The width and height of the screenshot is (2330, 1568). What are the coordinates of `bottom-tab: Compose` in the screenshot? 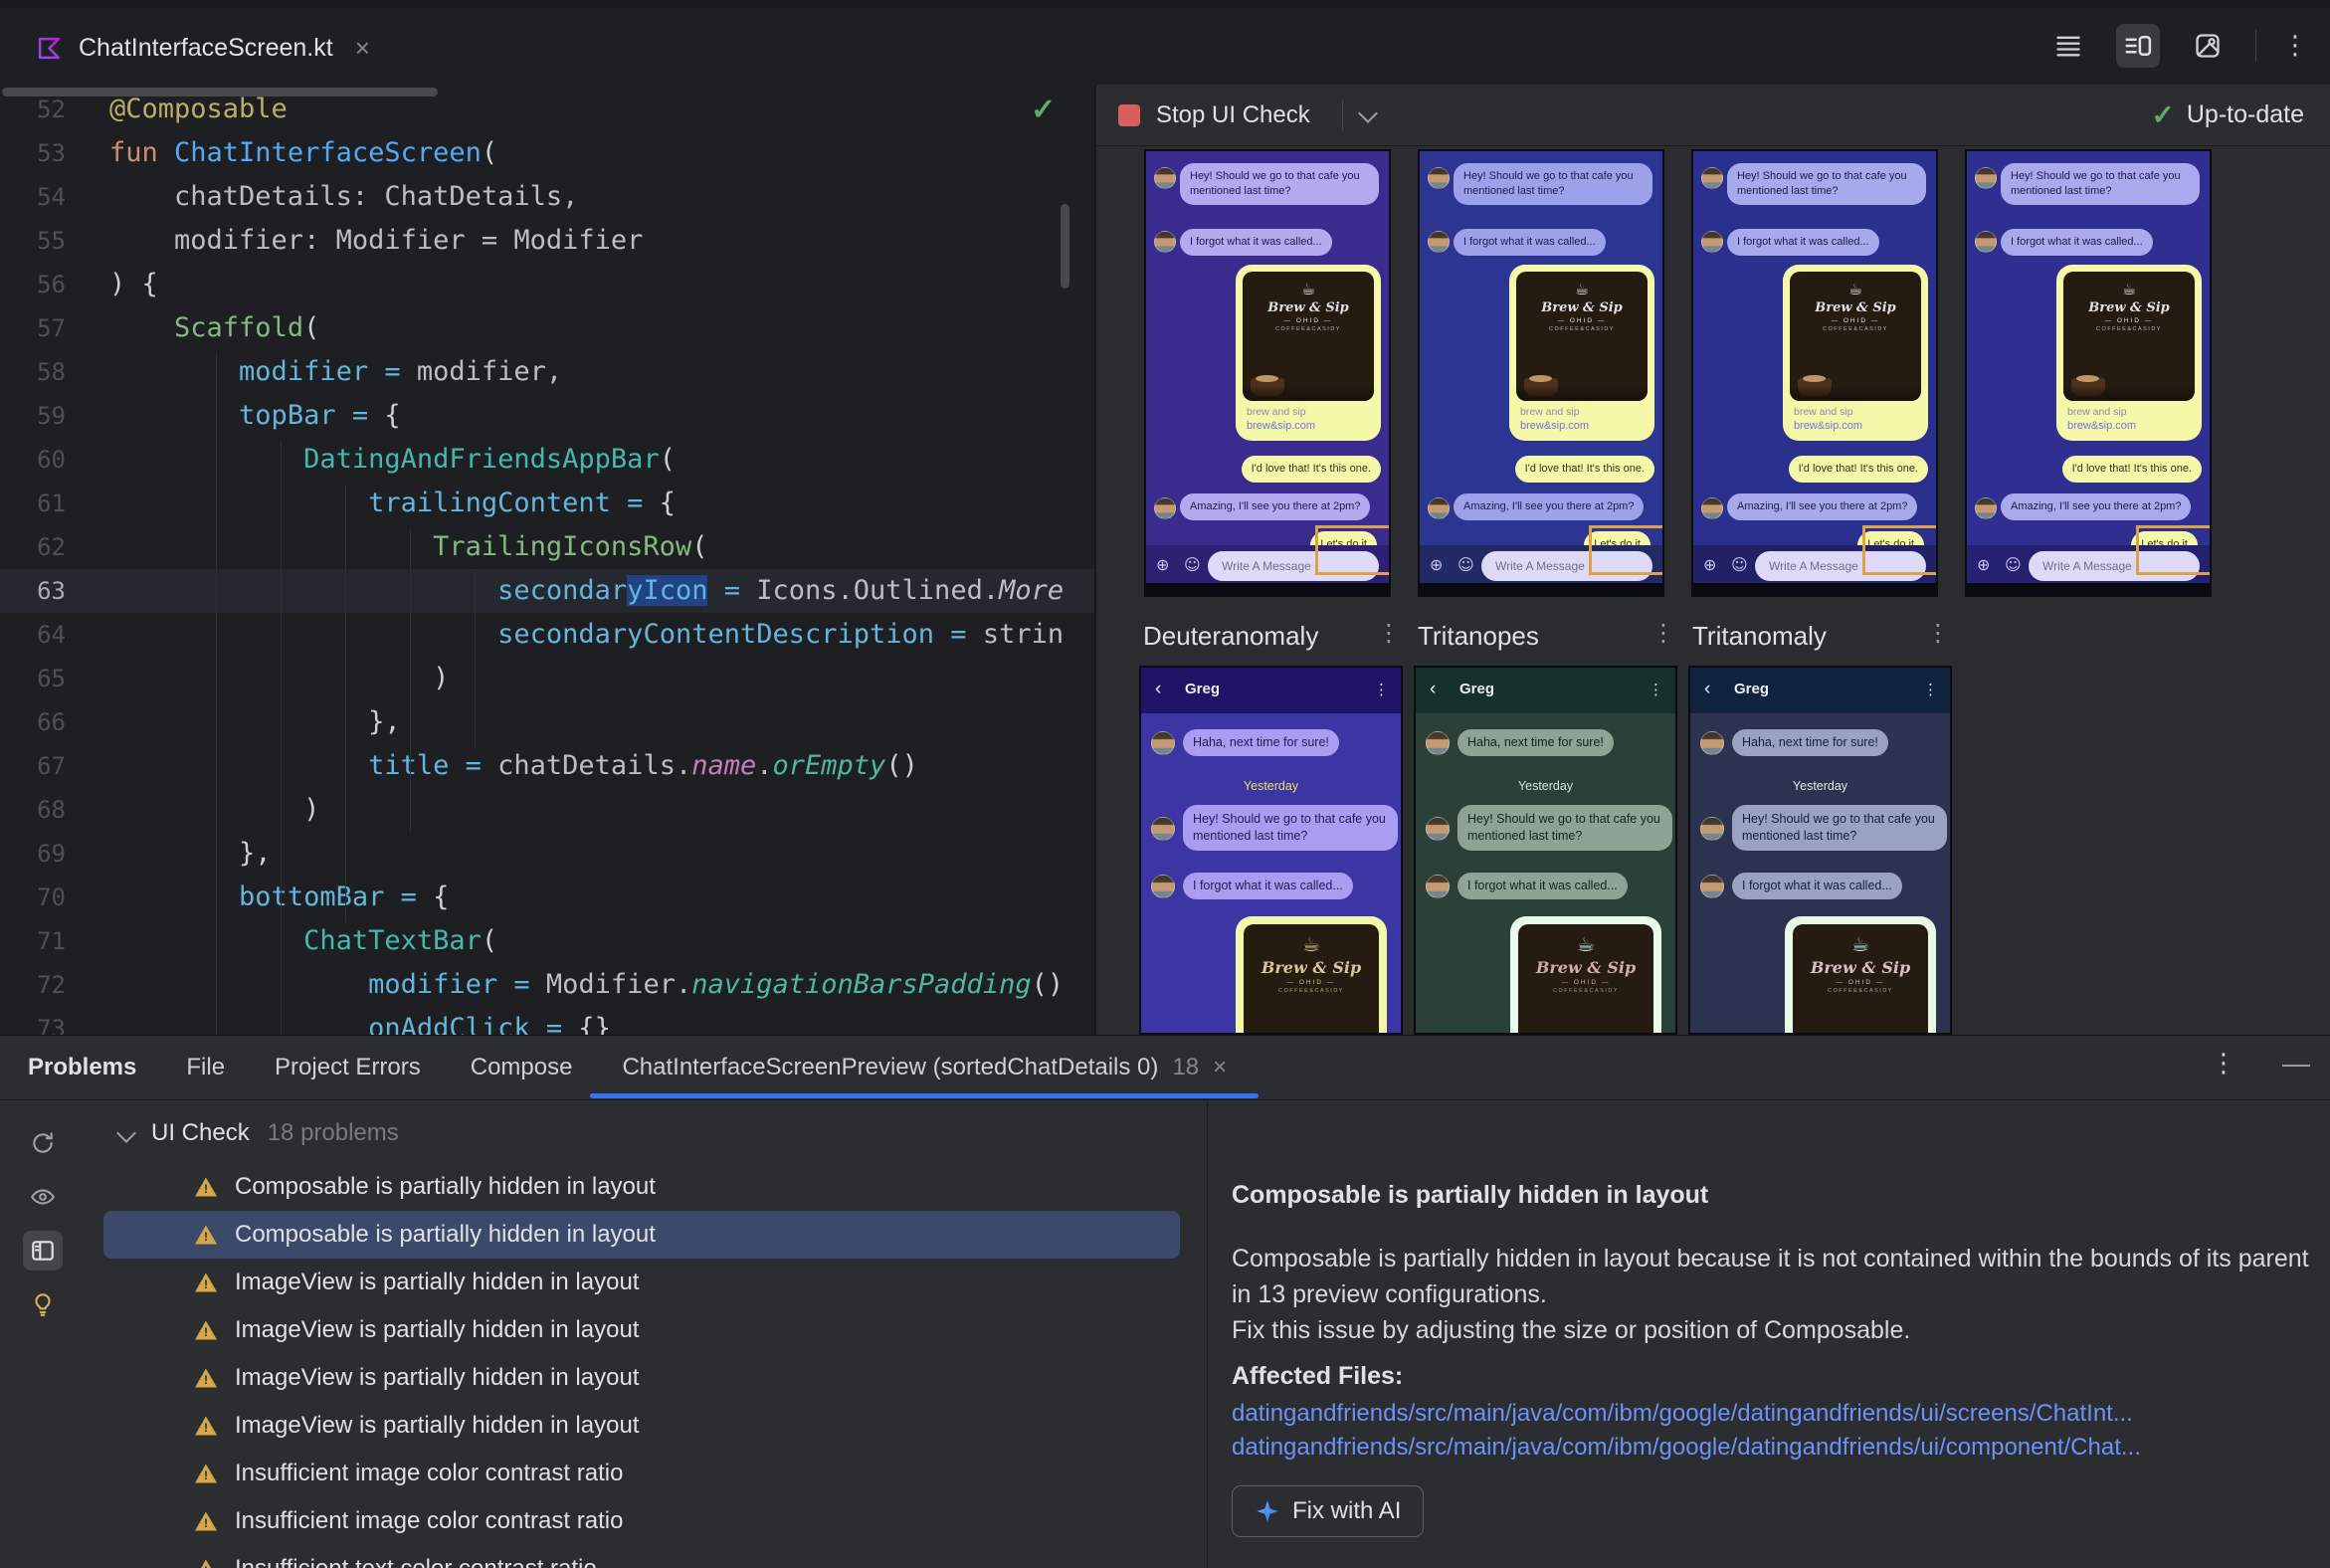 It's located at (522, 1067).